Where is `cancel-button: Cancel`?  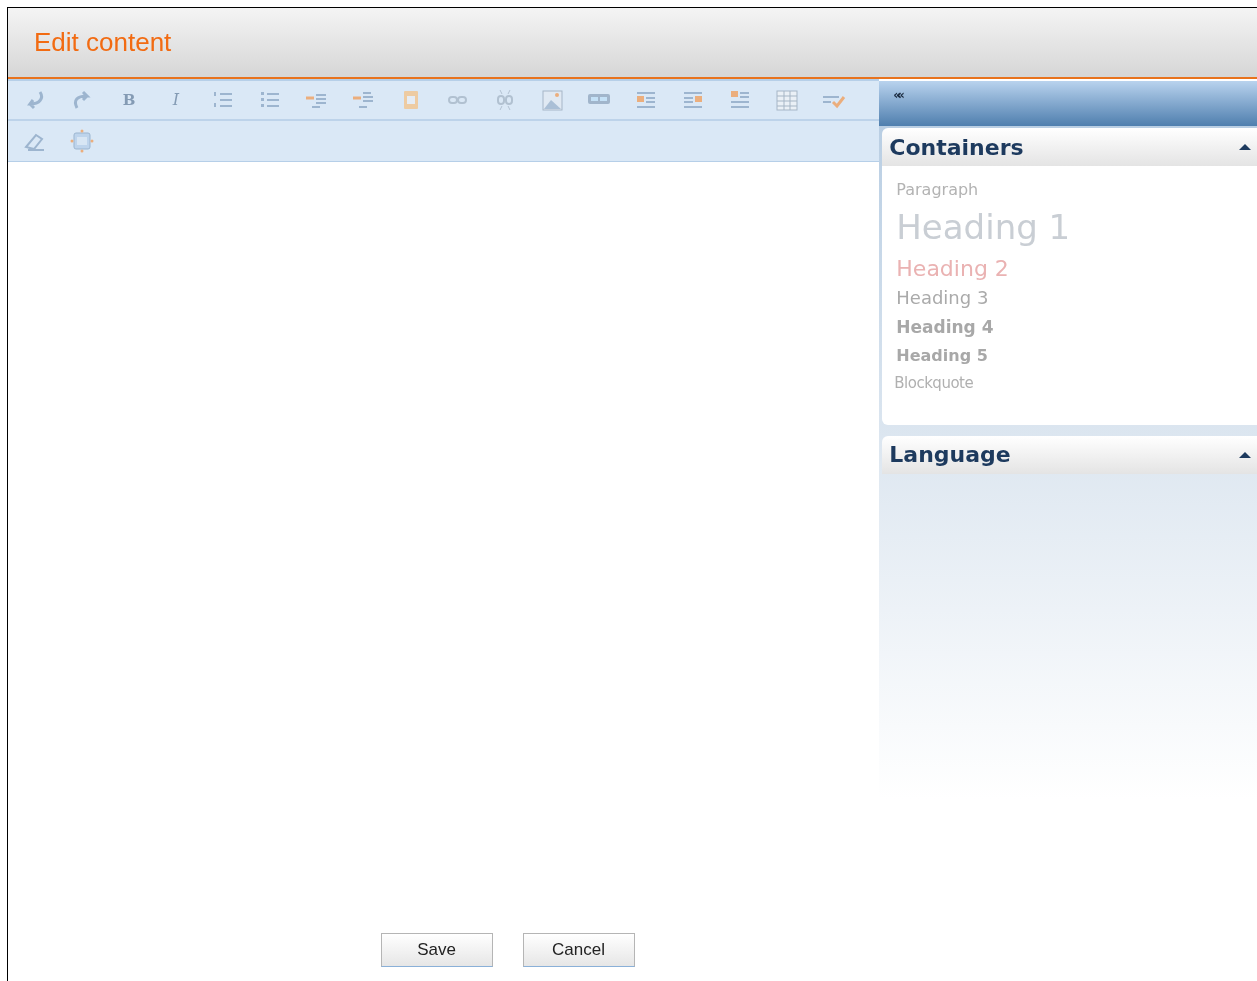 cancel-button: Cancel is located at coordinates (578, 950).